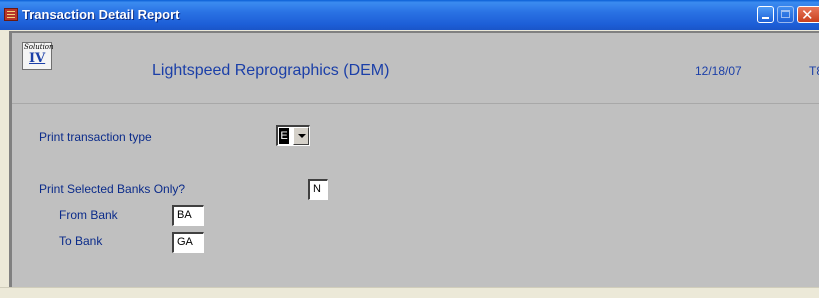  Describe the element at coordinates (718, 71) in the screenshot. I see `header-date: 12/18/07` at that location.